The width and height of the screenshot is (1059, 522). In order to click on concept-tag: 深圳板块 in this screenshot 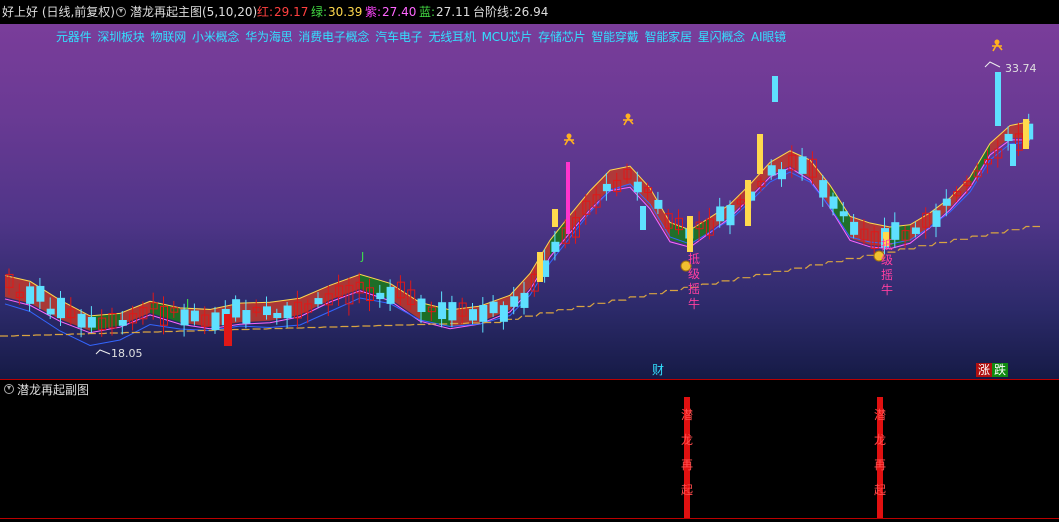, I will do `click(120, 37)`.